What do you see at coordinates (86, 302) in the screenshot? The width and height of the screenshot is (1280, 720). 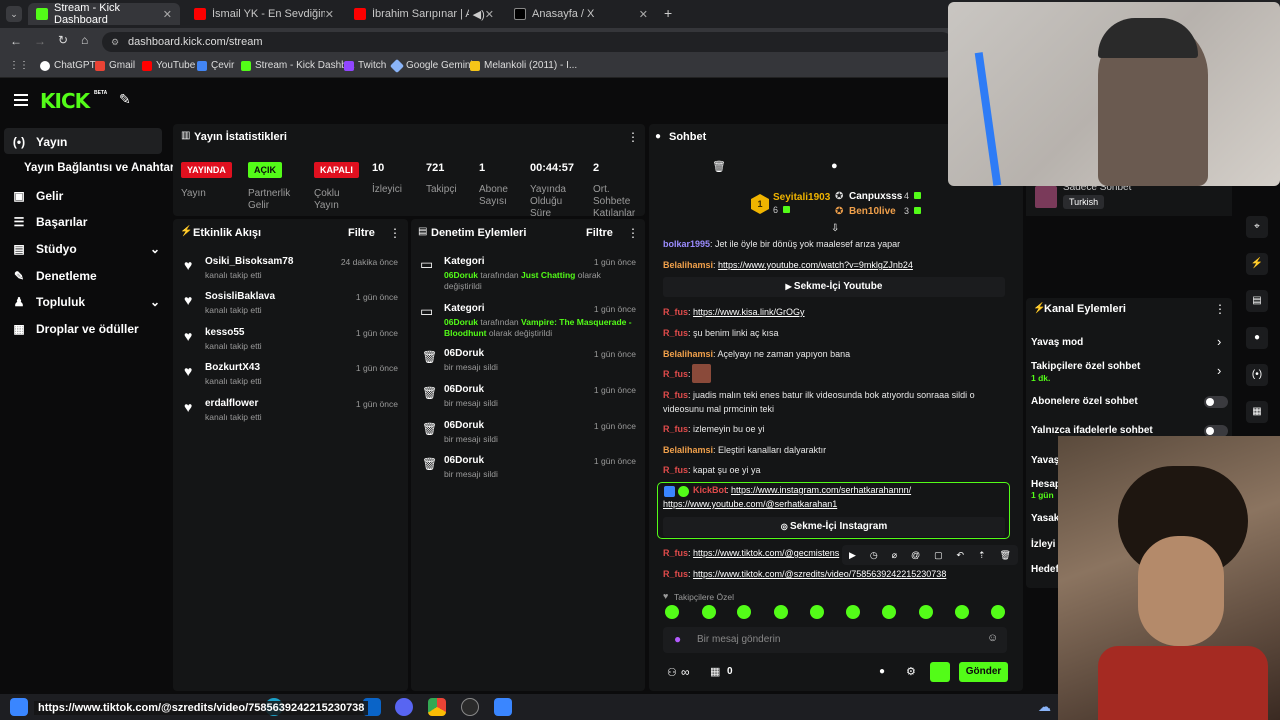 I see `sidebar-item-topluluk: ♟ Topluluk ⌄` at bounding box center [86, 302].